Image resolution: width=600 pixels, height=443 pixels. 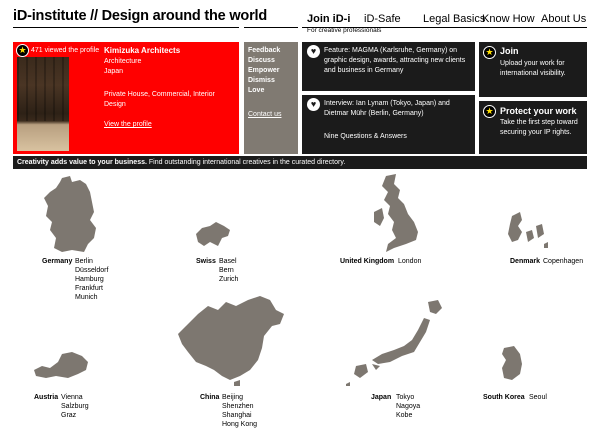 I want to click on city-item: Salzburg, so click(x=75, y=406).